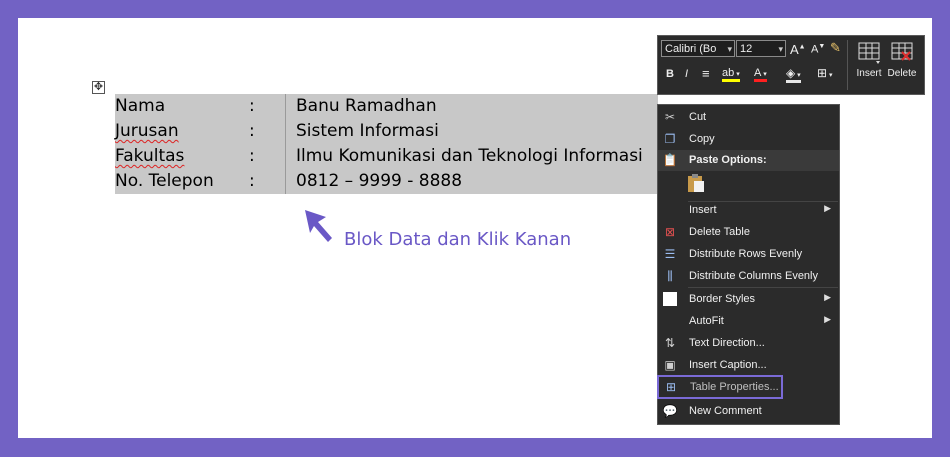 The image size is (950, 457). Describe the element at coordinates (869, 53) in the screenshot. I see `insert-table-icon` at that location.